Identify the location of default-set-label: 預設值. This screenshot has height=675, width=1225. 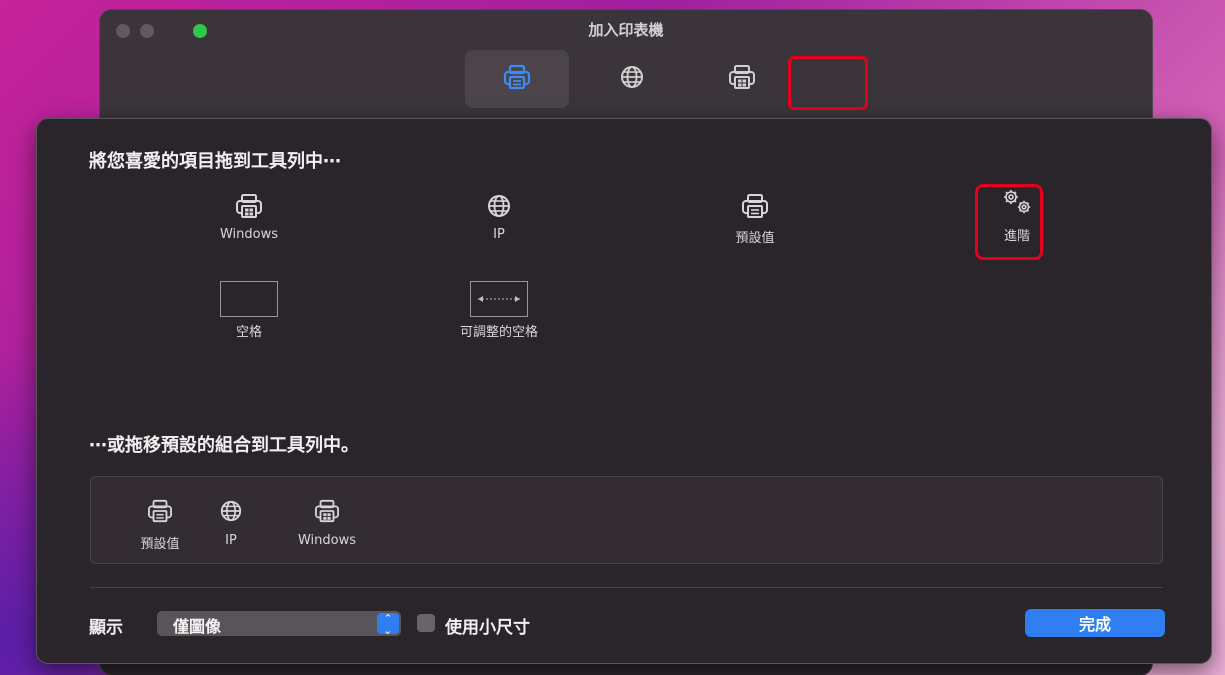
(160, 544).